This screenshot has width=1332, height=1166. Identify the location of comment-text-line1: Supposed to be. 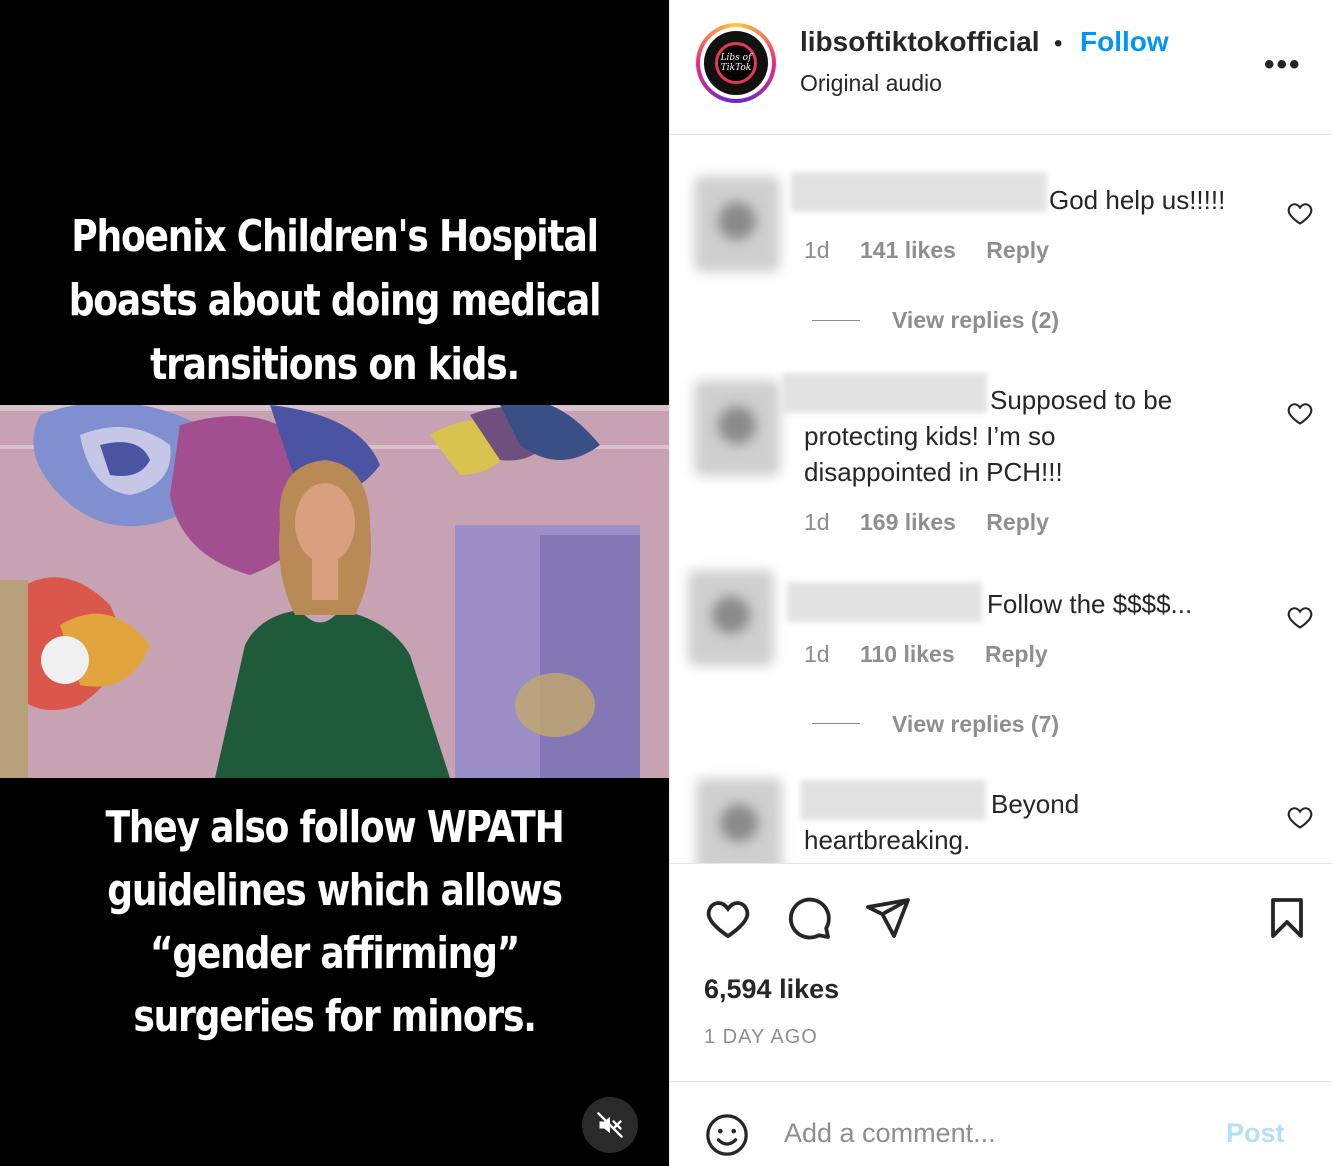
(1081, 400).